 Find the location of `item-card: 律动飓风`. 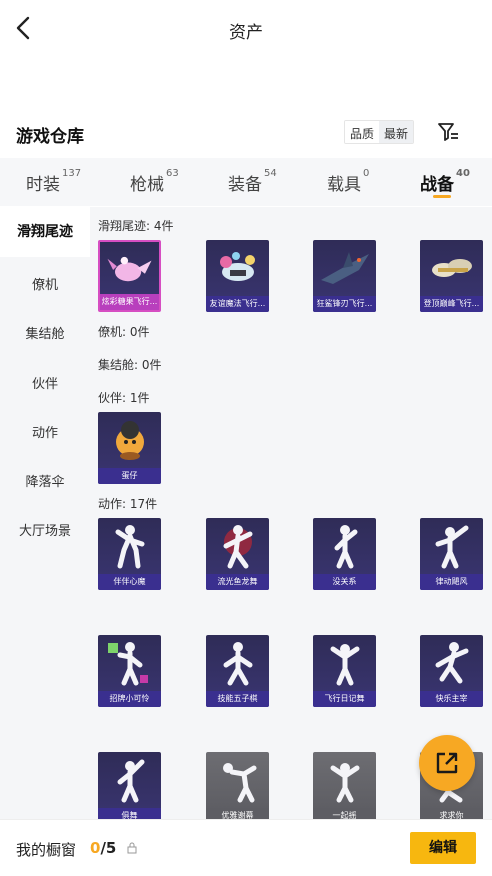

item-card: 律动飓风 is located at coordinates (451, 554).